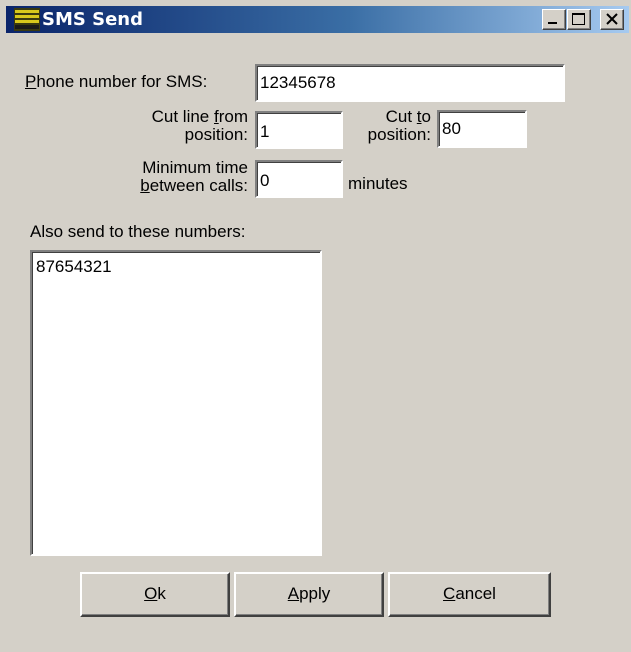  Describe the element at coordinates (199, 116) in the screenshot. I see `cut-from-label-line1: Cut line from` at that location.